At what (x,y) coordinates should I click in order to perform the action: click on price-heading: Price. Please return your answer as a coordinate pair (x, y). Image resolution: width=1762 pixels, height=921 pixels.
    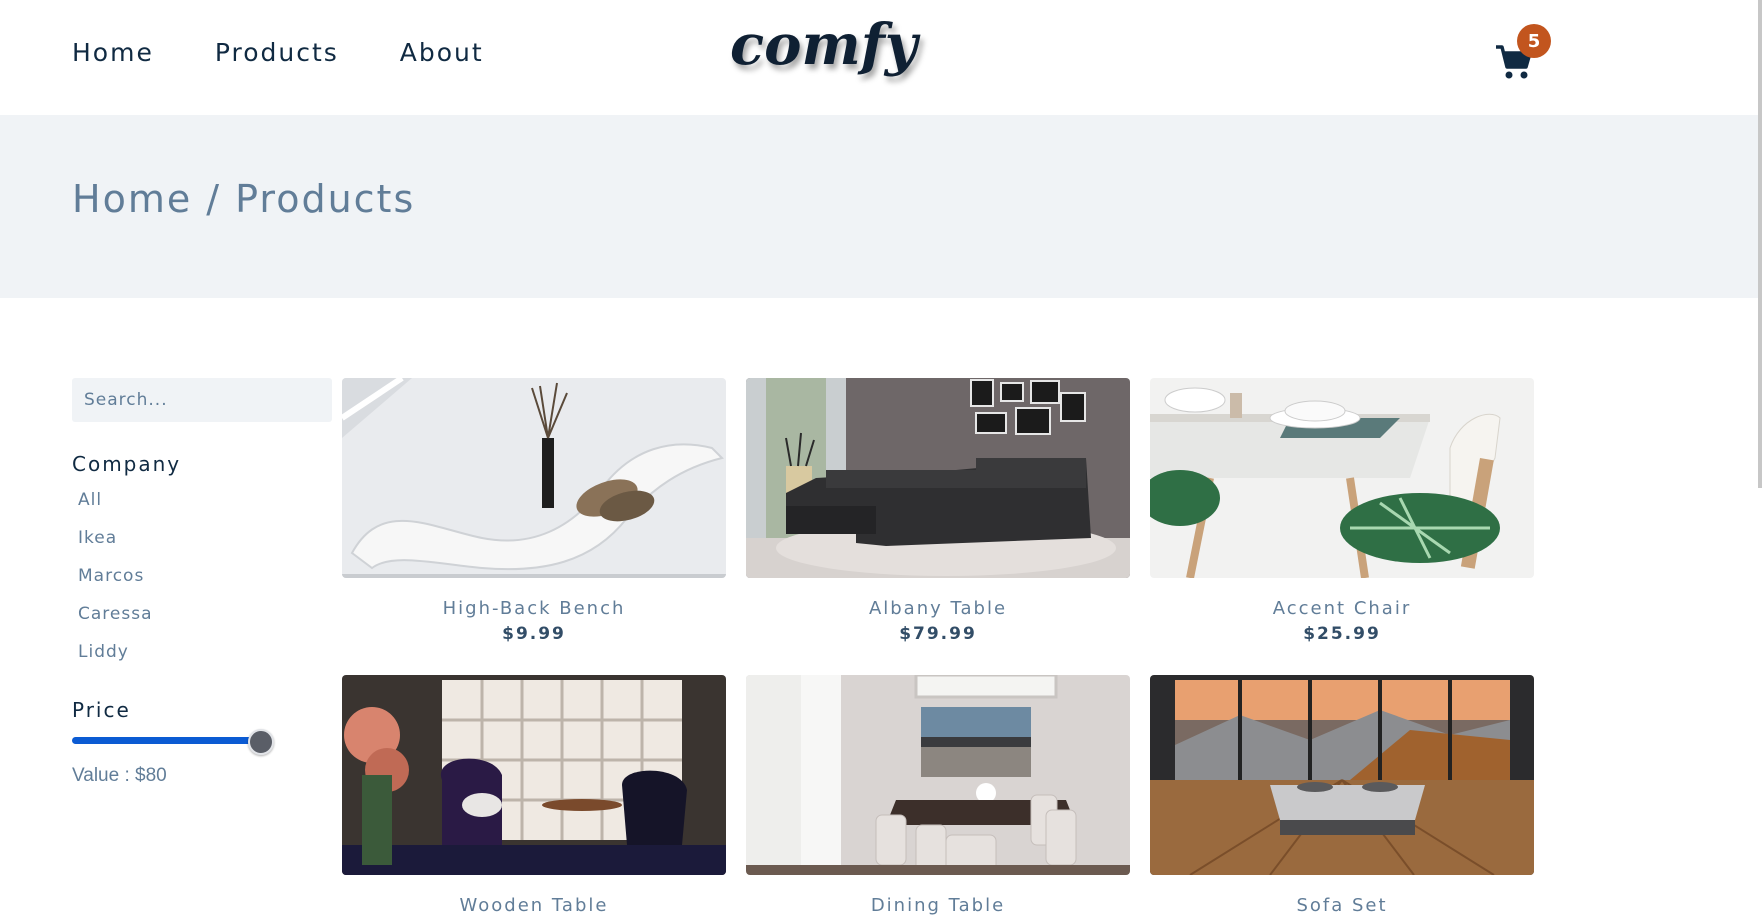
    Looking at the image, I should click on (101, 710).